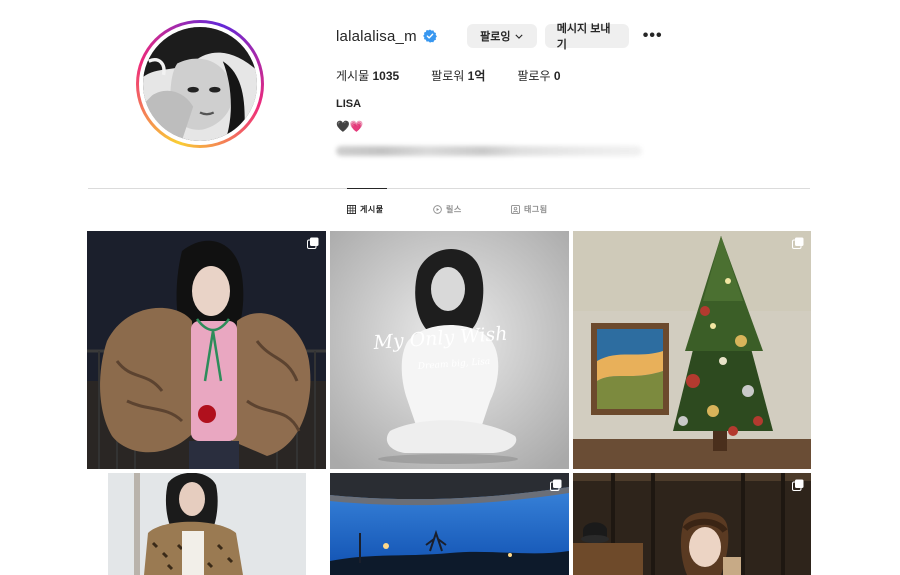  Describe the element at coordinates (454, 364) in the screenshot. I see `album-subtitle: Dream big, Lisa` at that location.